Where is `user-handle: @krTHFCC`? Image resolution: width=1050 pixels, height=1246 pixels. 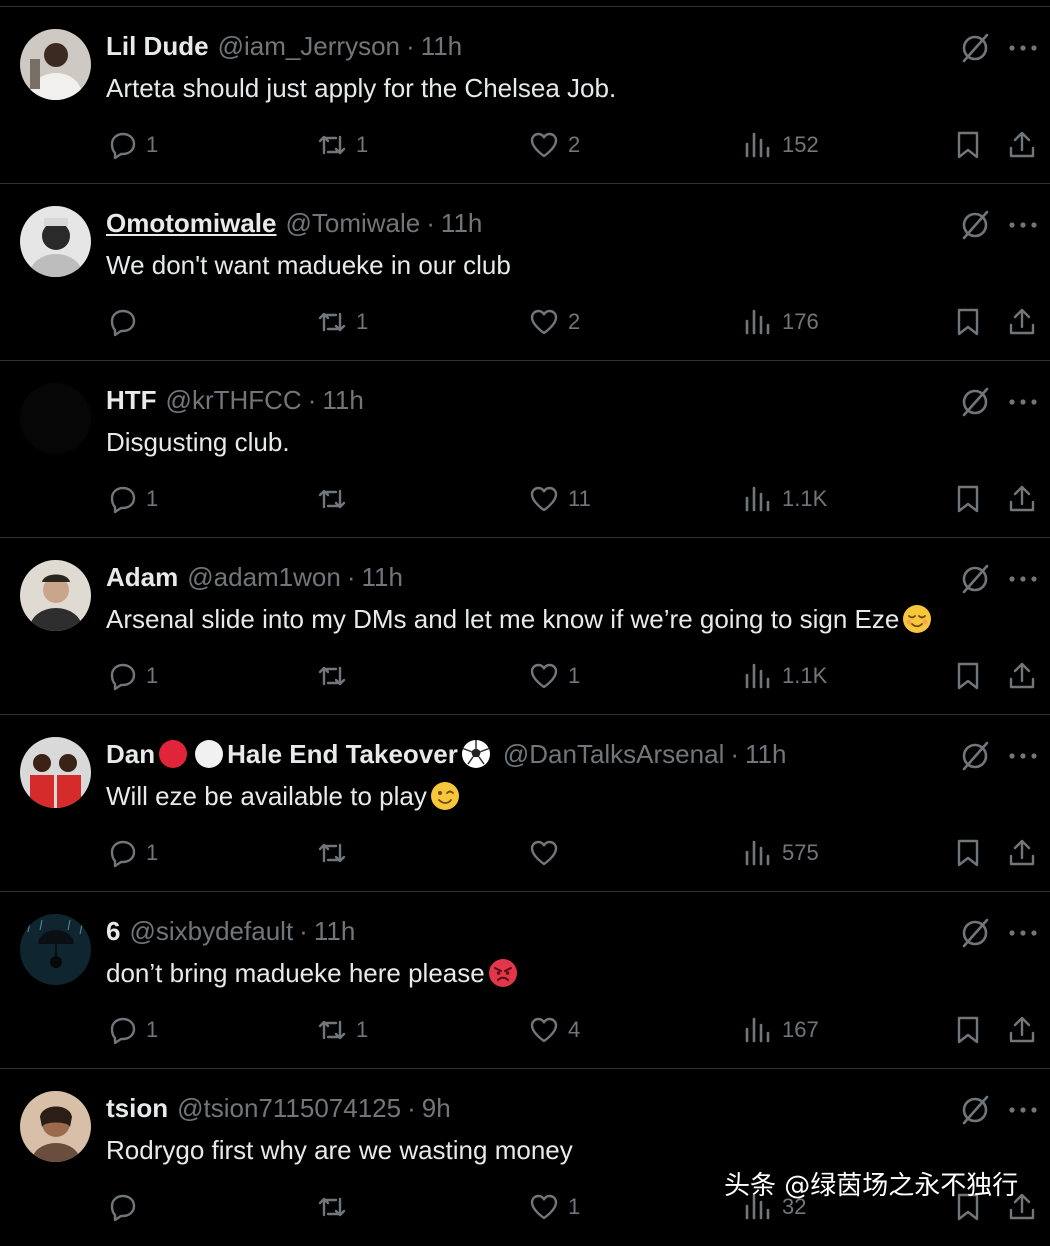 user-handle: @krTHFCC is located at coordinates (234, 400).